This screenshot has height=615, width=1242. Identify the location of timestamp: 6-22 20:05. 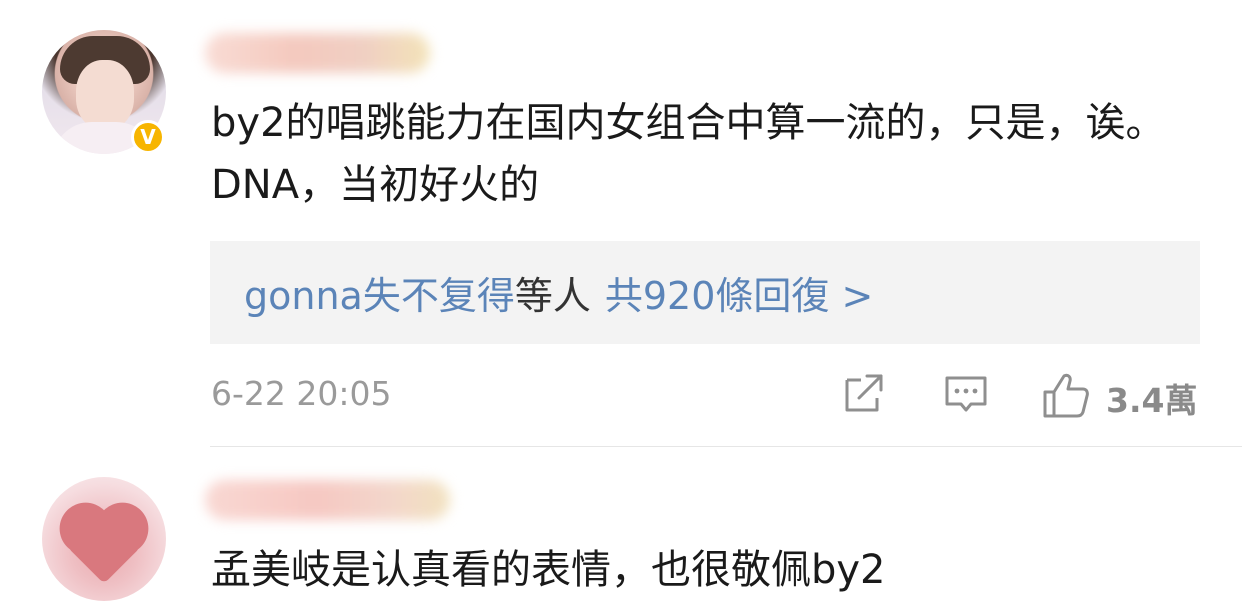
(301, 393).